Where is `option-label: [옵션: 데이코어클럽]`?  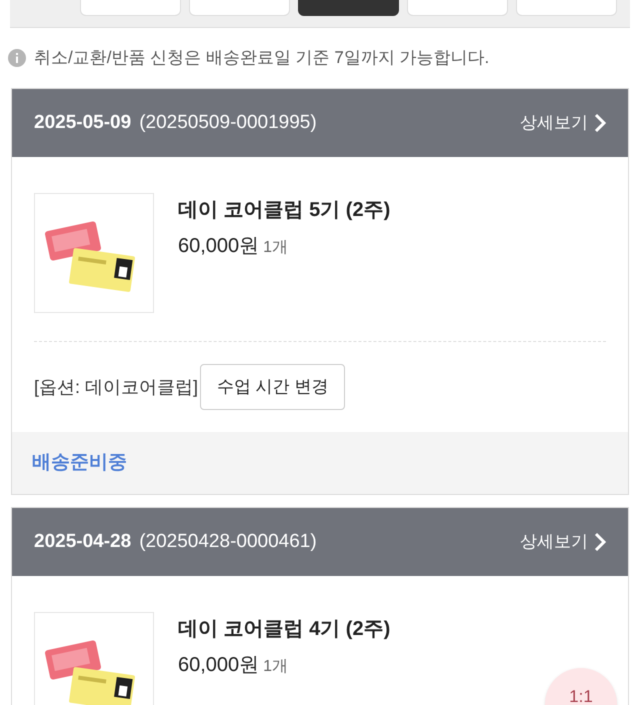
option-label: [옵션: 데이코어클럽] is located at coordinates (116, 387).